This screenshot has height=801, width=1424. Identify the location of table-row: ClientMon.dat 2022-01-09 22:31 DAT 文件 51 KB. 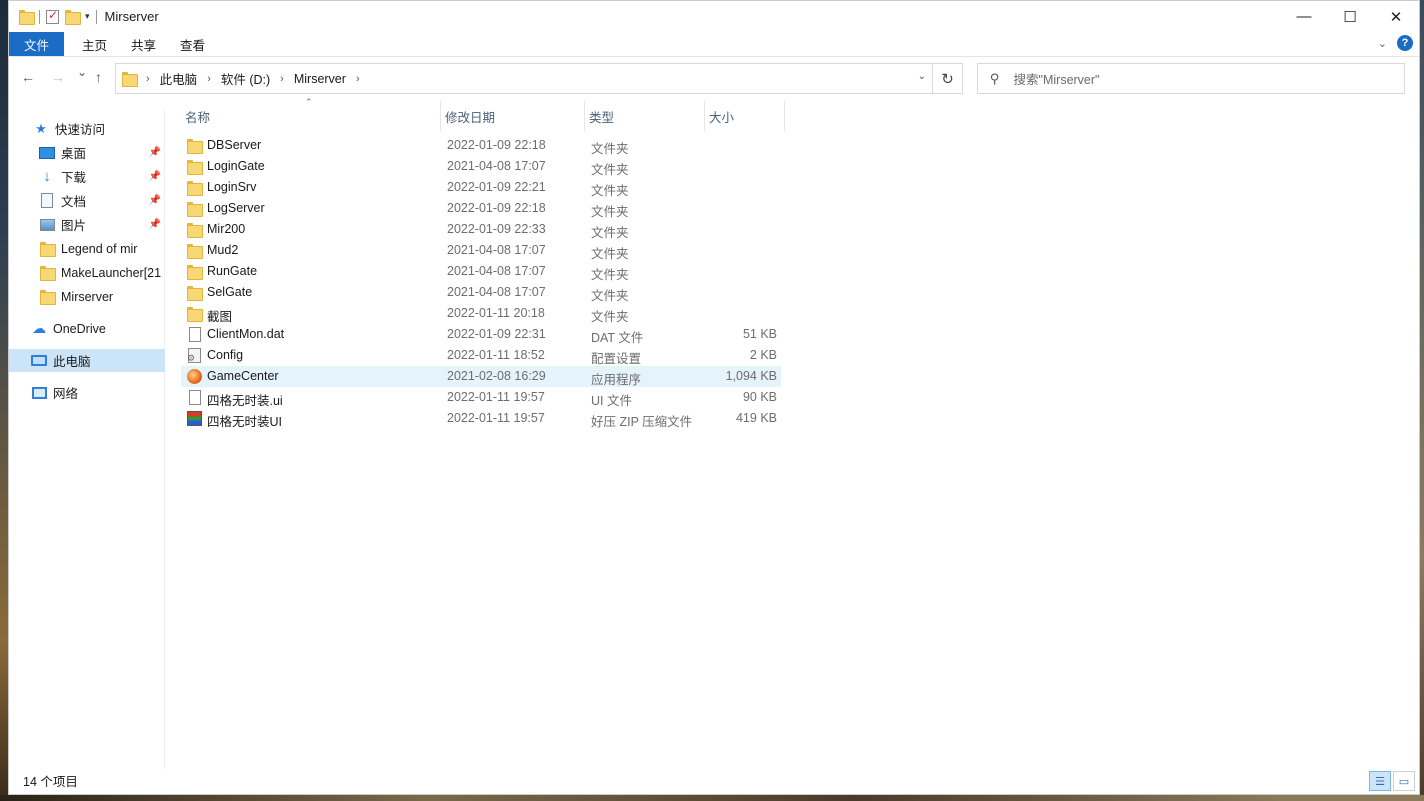
(481, 334).